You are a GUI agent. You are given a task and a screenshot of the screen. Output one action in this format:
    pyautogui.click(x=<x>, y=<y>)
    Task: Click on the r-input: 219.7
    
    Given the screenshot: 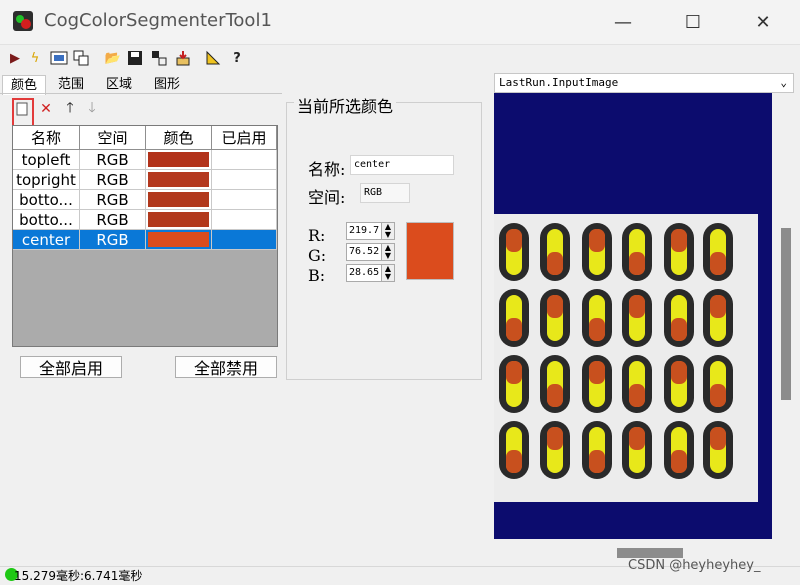 What is the action you would take?
    pyautogui.click(x=366, y=231)
    